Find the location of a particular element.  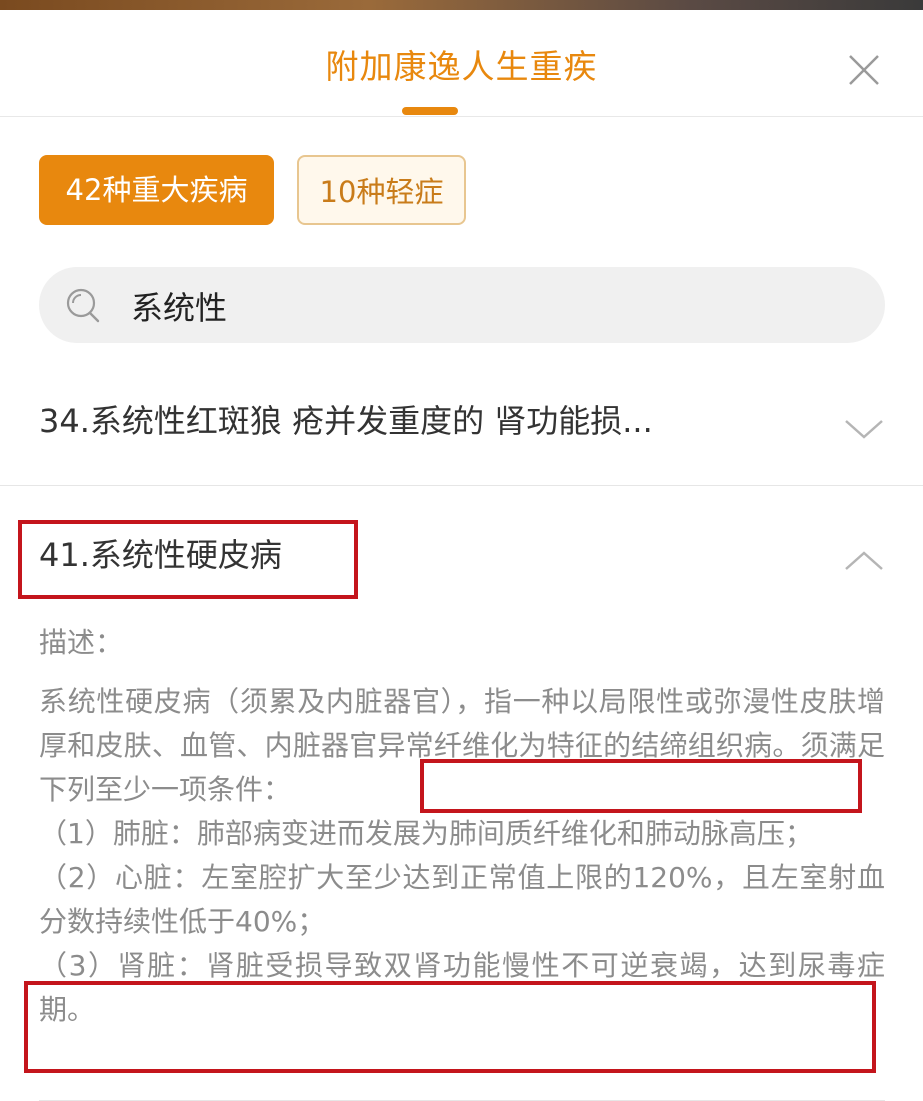

close-icon is located at coordinates (864, 70).